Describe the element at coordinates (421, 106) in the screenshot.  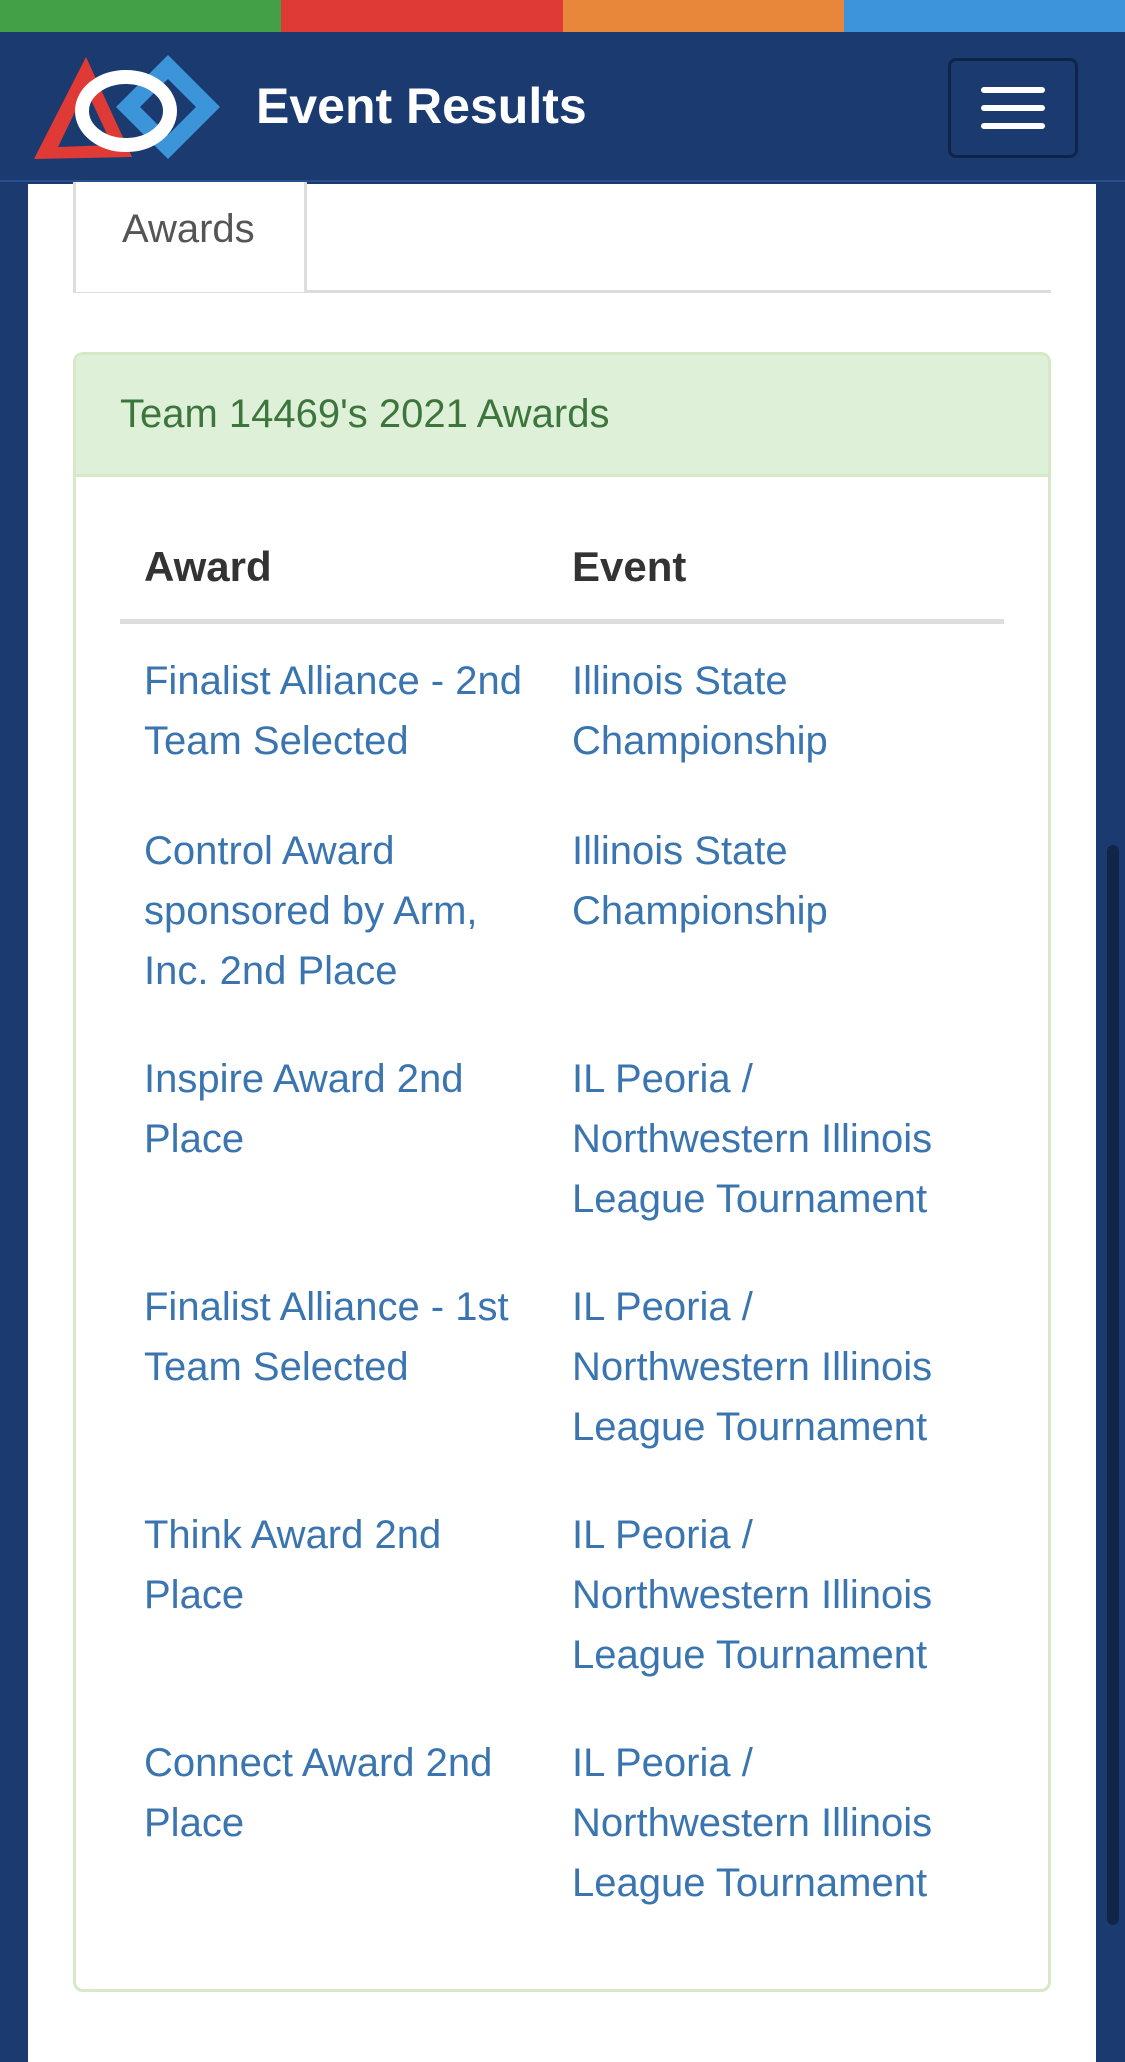
I see `navbar-title: Event Results` at that location.